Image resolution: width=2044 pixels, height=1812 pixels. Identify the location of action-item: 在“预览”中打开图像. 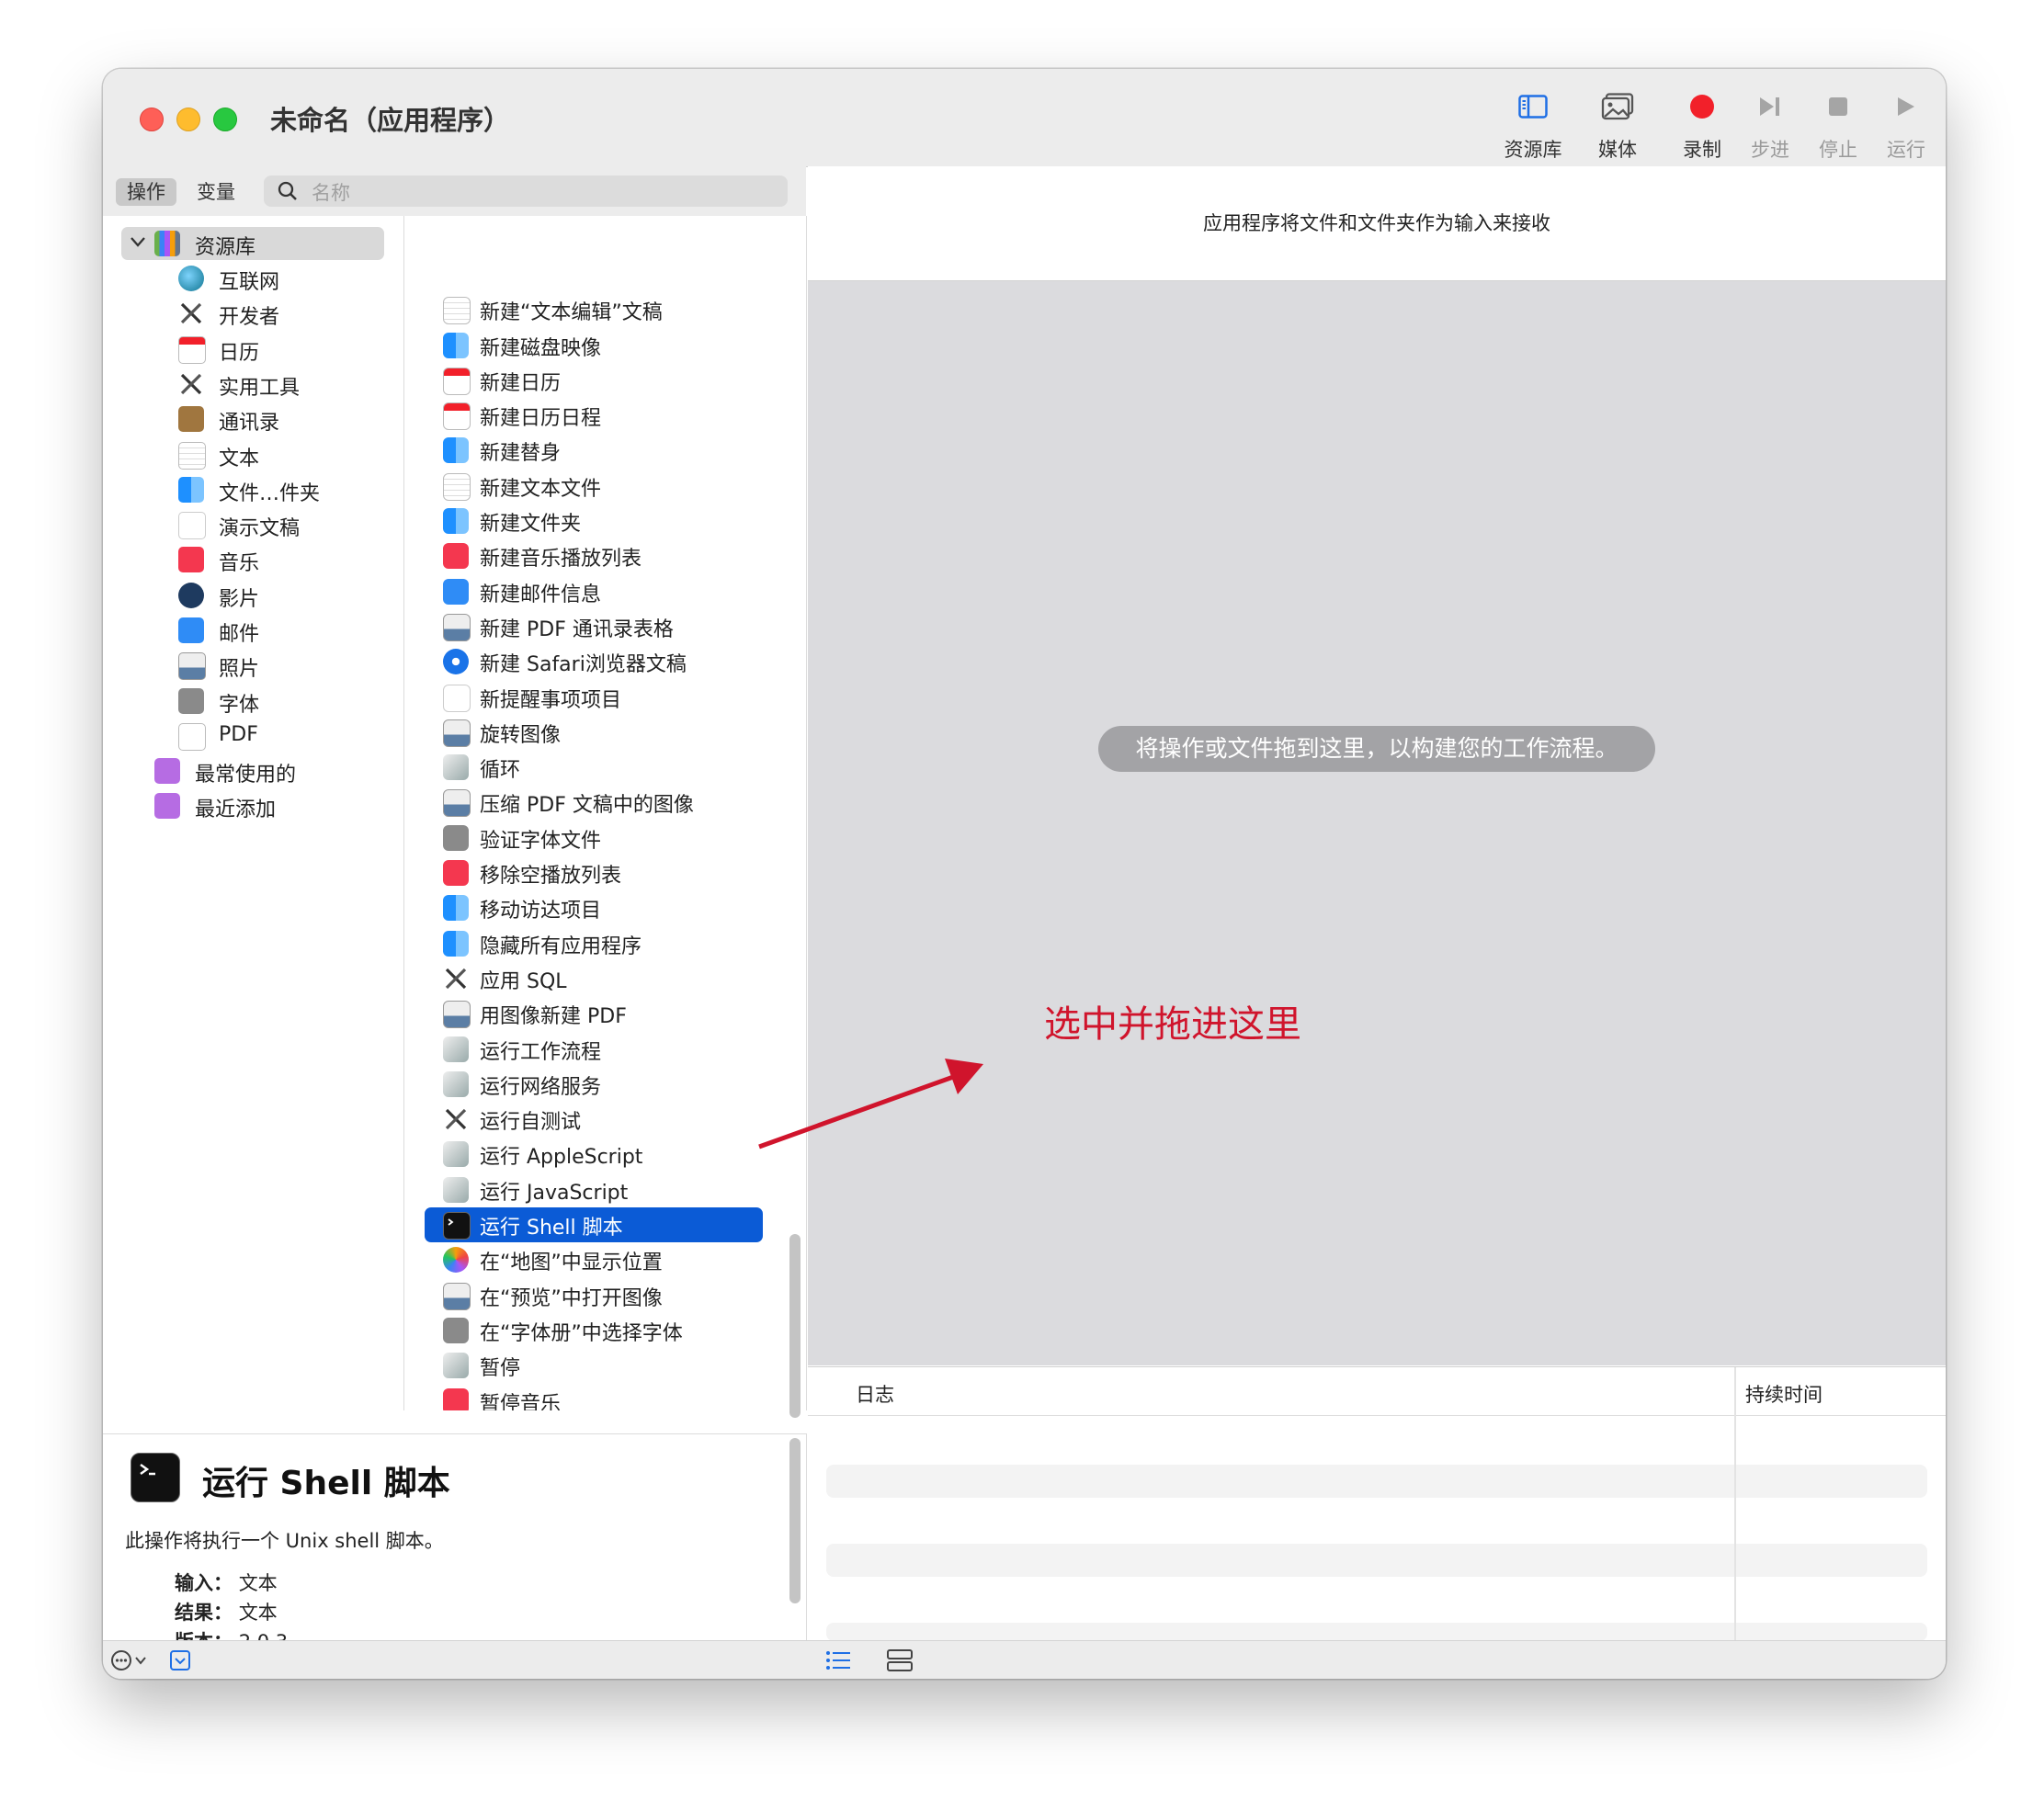
(597, 1295).